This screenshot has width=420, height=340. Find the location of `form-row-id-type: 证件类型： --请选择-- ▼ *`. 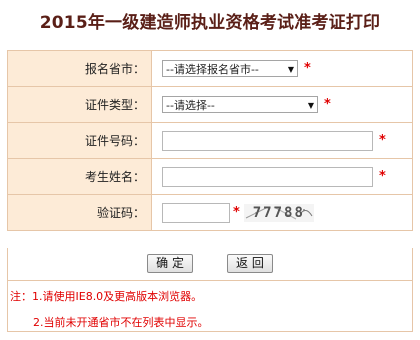

form-row-id-type: 证件类型： --请选择-- ▼ * is located at coordinates (210, 104).